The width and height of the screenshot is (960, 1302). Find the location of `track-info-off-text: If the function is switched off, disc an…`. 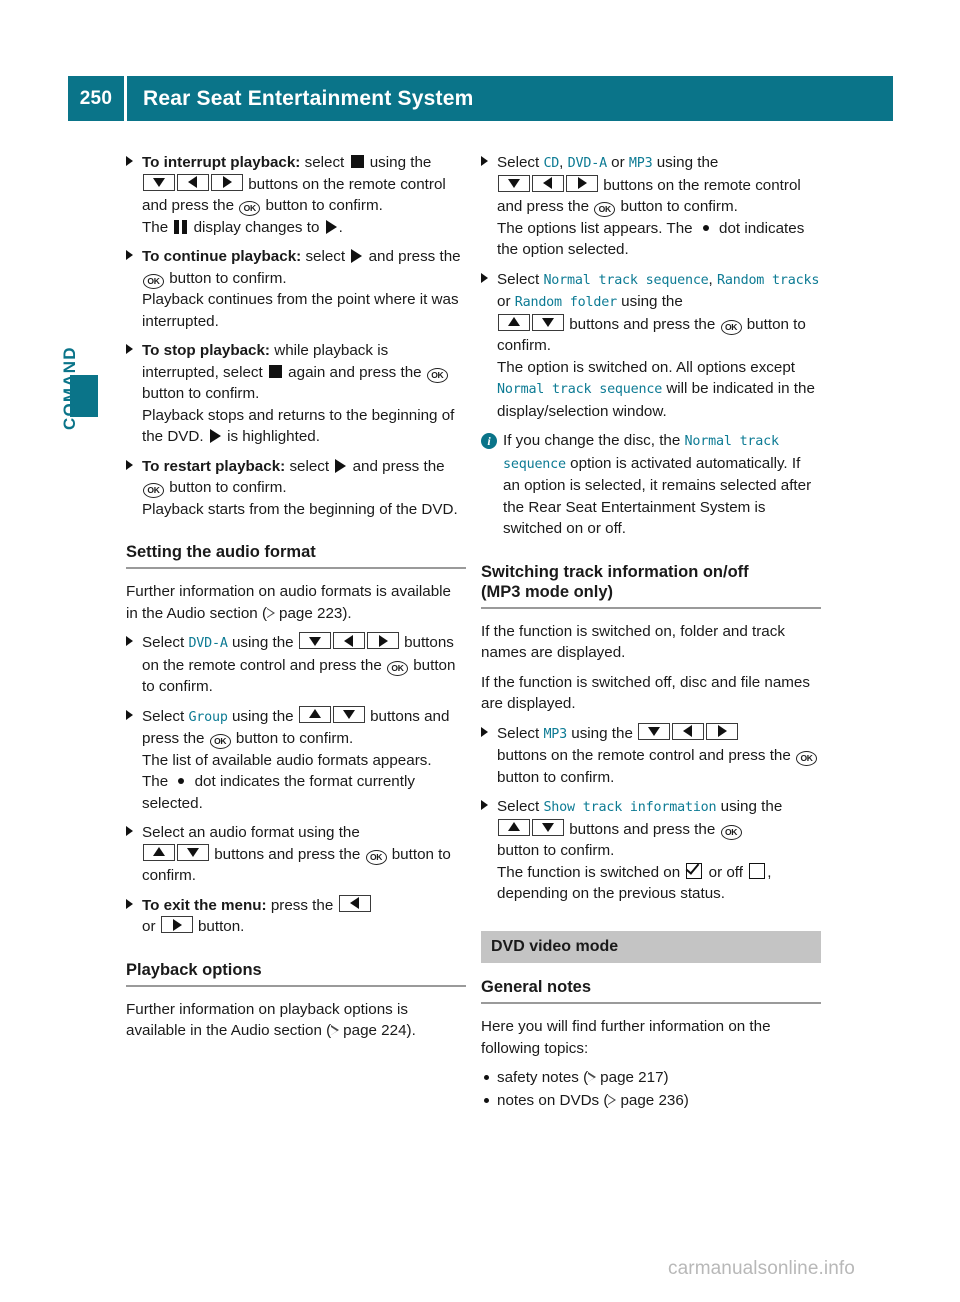

track-info-off-text: If the function is switched off, disc an… is located at coordinates (645, 693).